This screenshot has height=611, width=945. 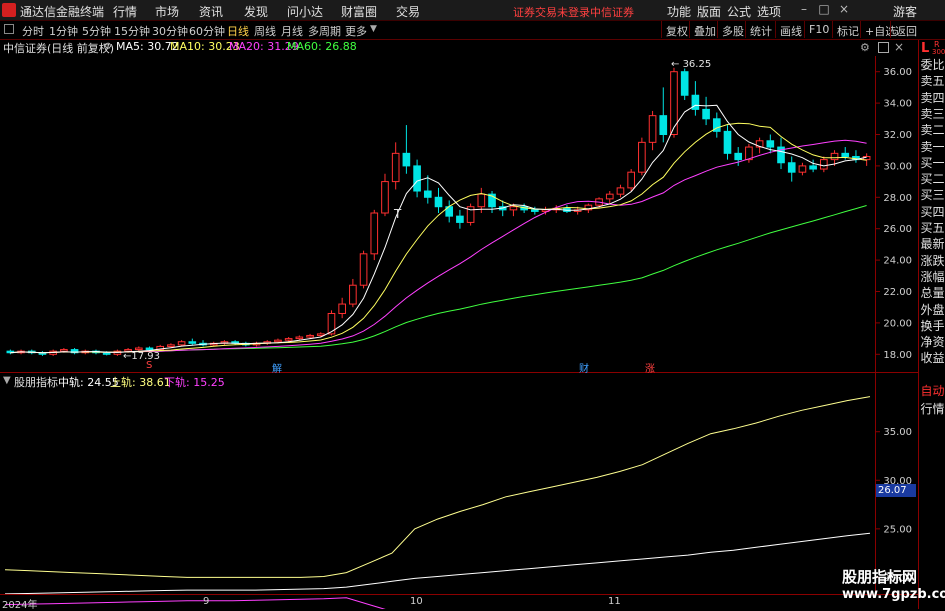 I want to click on sidebar-item-2: 卖四, so click(x=932, y=98).